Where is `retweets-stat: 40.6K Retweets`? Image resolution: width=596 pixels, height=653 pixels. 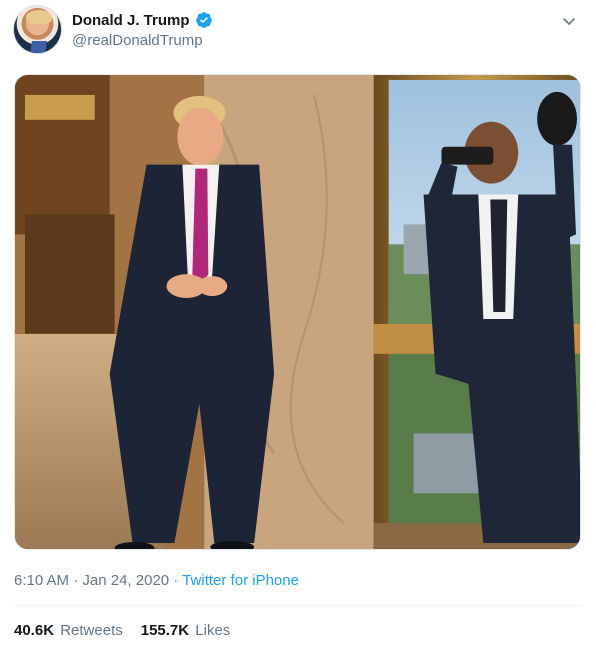
retweets-stat: 40.6K Retweets is located at coordinates (68, 630).